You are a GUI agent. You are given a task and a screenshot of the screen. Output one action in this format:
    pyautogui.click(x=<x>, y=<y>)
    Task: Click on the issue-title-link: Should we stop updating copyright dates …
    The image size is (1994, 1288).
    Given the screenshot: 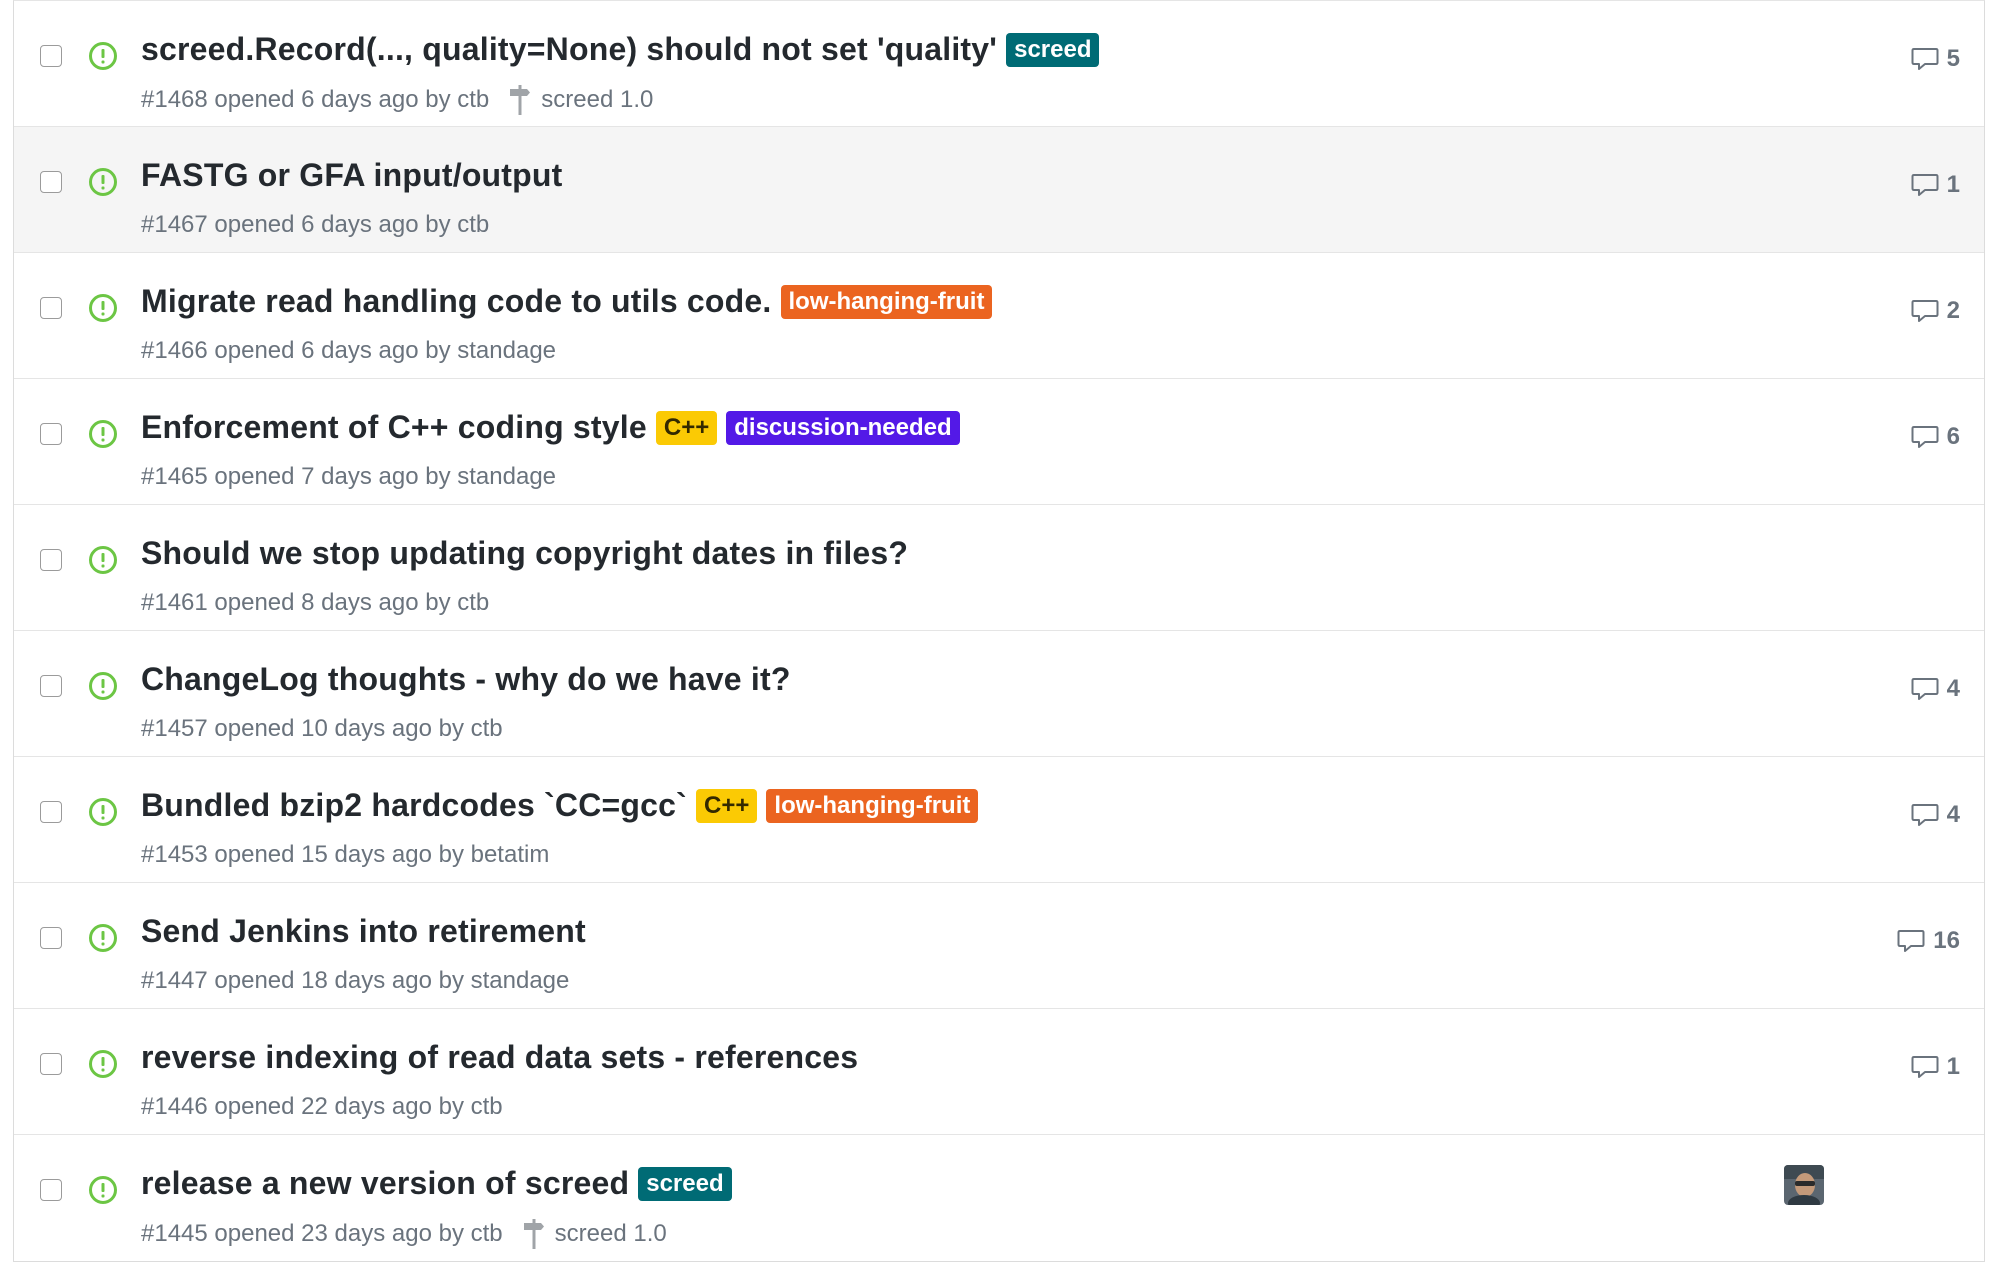 What is the action you would take?
    pyautogui.click(x=524, y=553)
    